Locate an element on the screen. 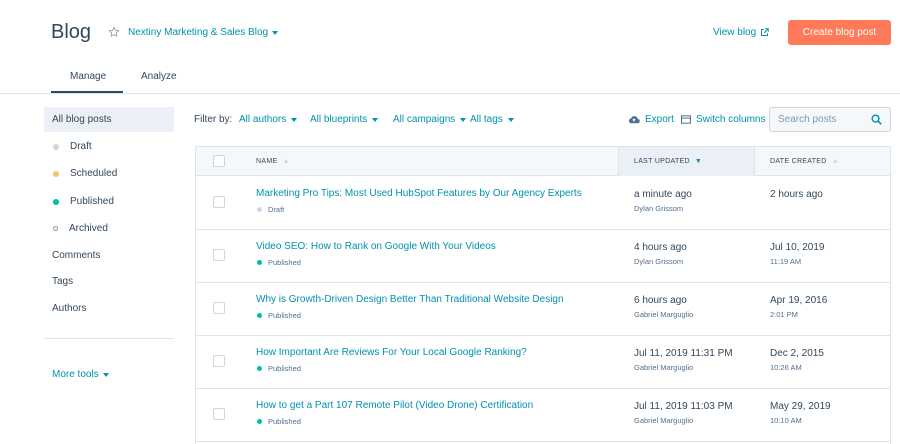  tab-analyze: Analyze is located at coordinates (159, 76).